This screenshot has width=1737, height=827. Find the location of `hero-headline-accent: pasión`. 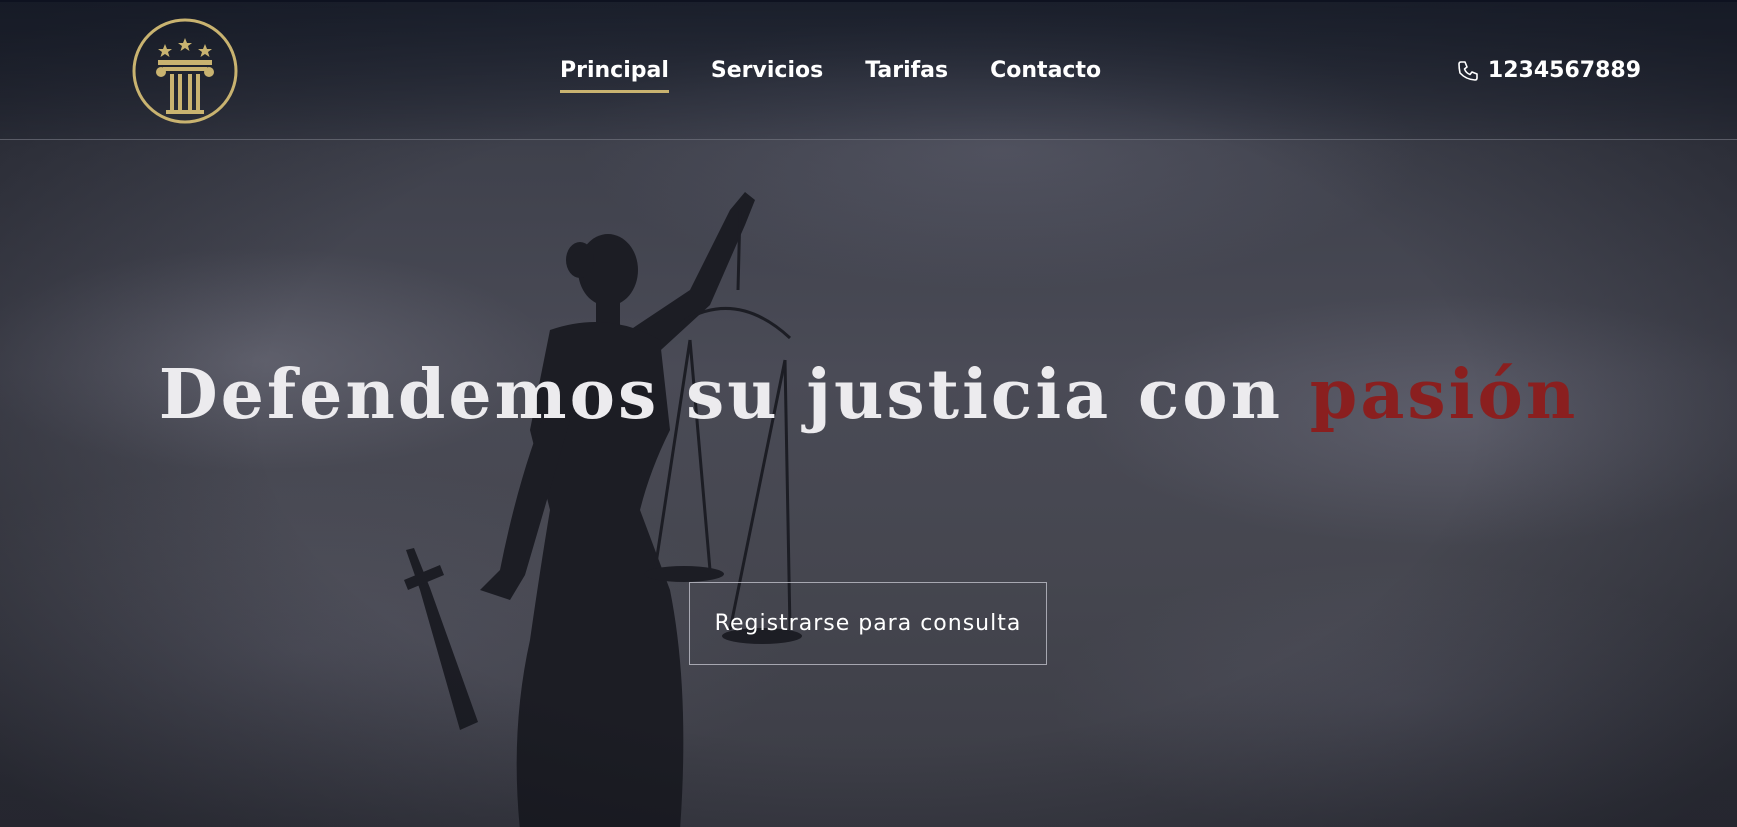

hero-headline-accent: pasión is located at coordinates (1444, 395).